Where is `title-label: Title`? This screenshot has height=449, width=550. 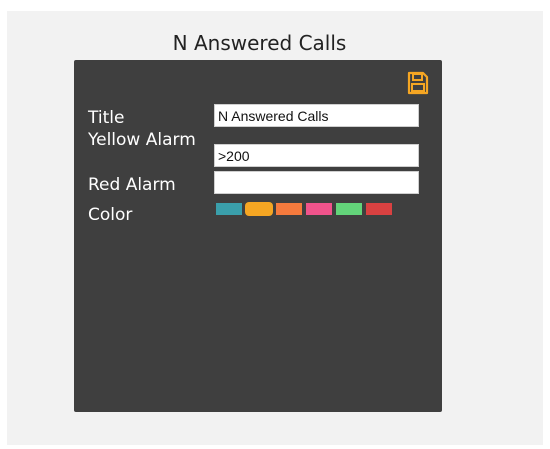
title-label: Title is located at coordinates (106, 118).